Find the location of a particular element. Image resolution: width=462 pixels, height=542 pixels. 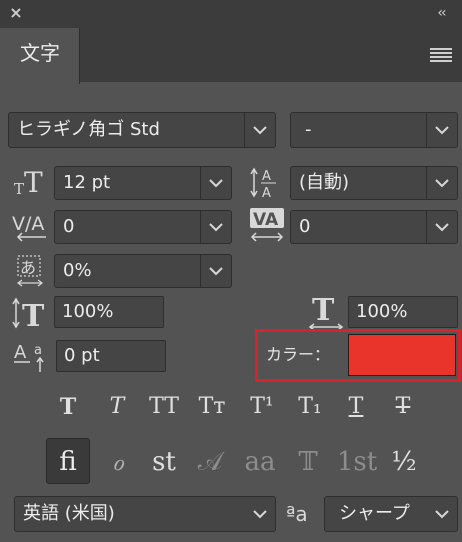

tracking-value: 0 is located at coordinates (305, 226).